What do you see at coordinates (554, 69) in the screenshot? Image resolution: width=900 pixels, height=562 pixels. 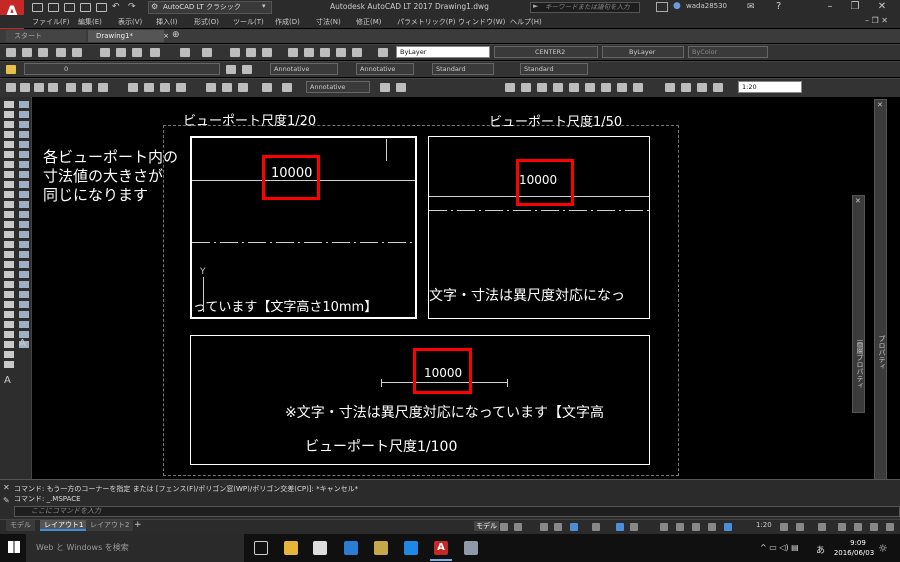 I see `mleader-style-select: Standard` at bounding box center [554, 69].